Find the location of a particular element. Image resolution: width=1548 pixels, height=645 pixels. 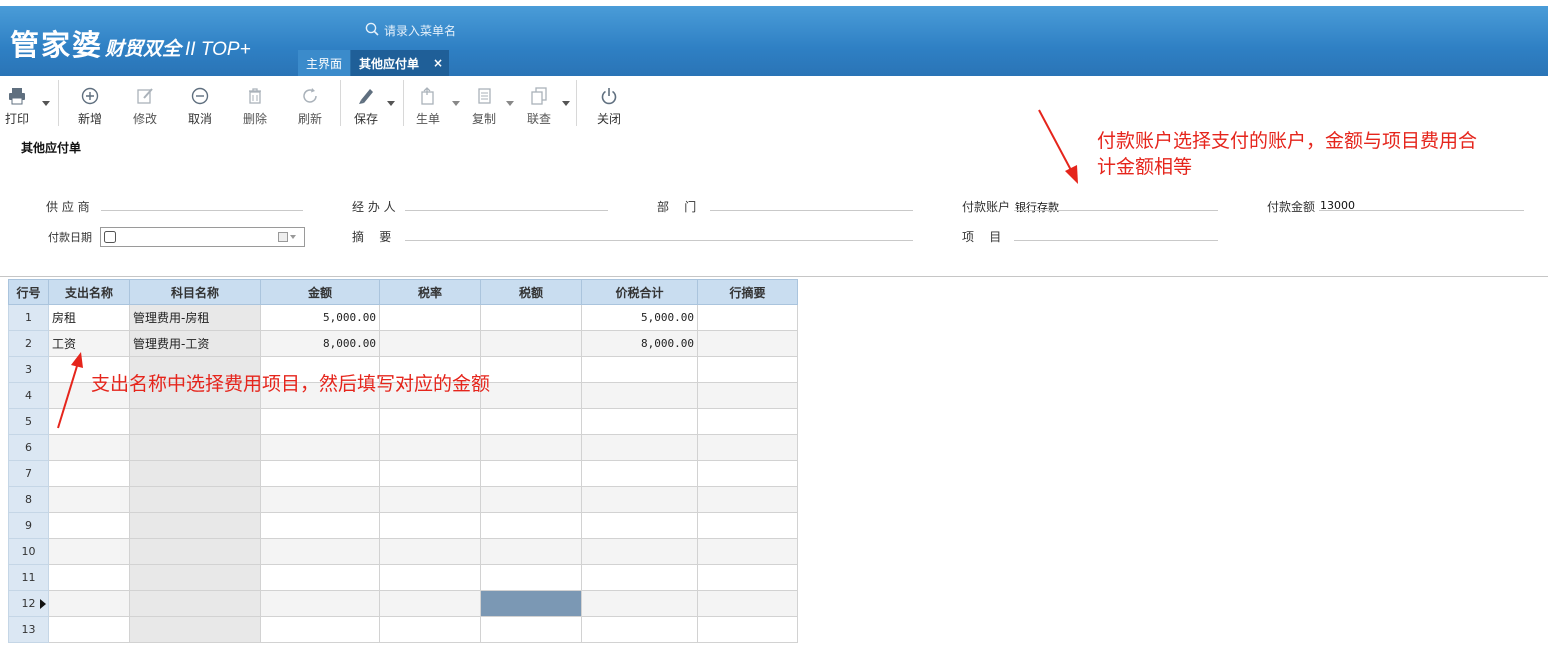

copy-button: 复制 is located at coordinates (484, 106).